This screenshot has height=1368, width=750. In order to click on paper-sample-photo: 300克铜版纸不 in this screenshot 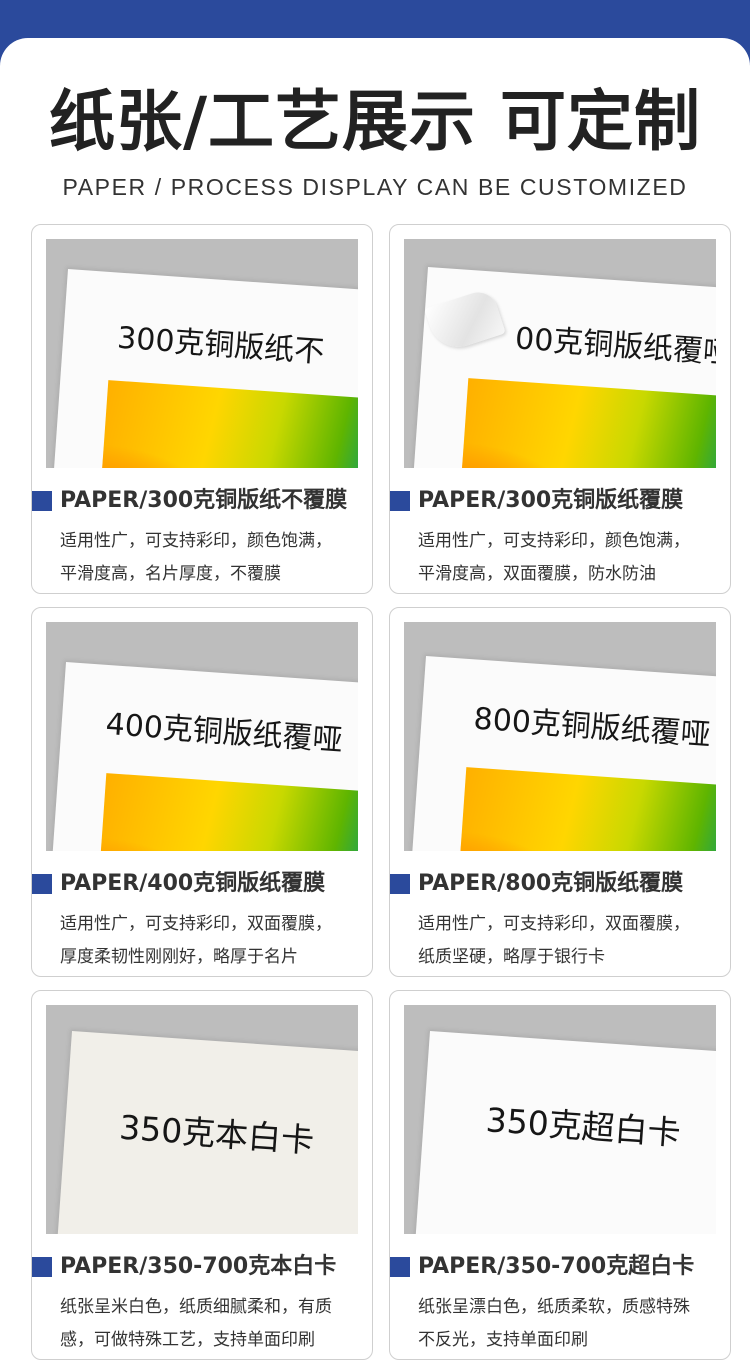, I will do `click(202, 353)`.